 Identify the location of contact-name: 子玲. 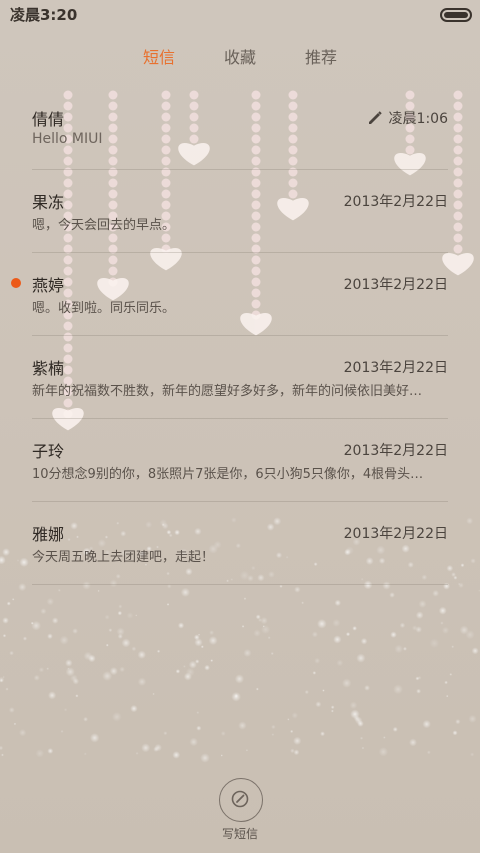
(48, 451).